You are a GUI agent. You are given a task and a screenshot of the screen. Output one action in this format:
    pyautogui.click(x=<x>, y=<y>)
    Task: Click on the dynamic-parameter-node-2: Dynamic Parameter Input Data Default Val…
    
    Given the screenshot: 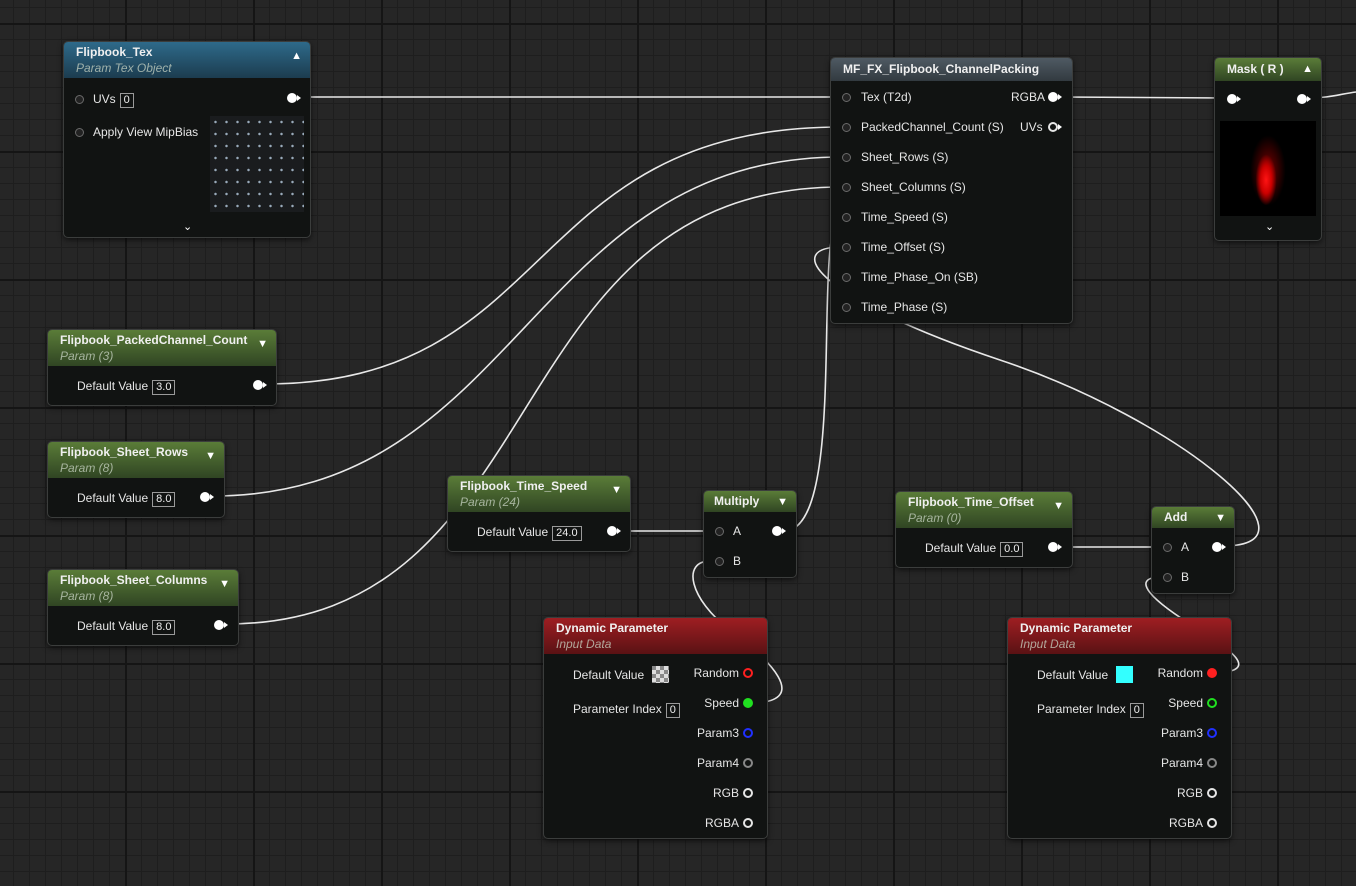 What is the action you would take?
    pyautogui.click(x=1119, y=728)
    